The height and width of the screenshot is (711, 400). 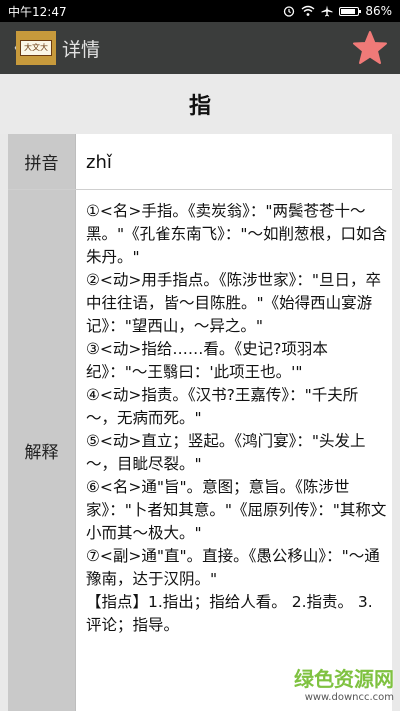 What do you see at coordinates (327, 11) in the screenshot?
I see `airplane-icon` at bounding box center [327, 11].